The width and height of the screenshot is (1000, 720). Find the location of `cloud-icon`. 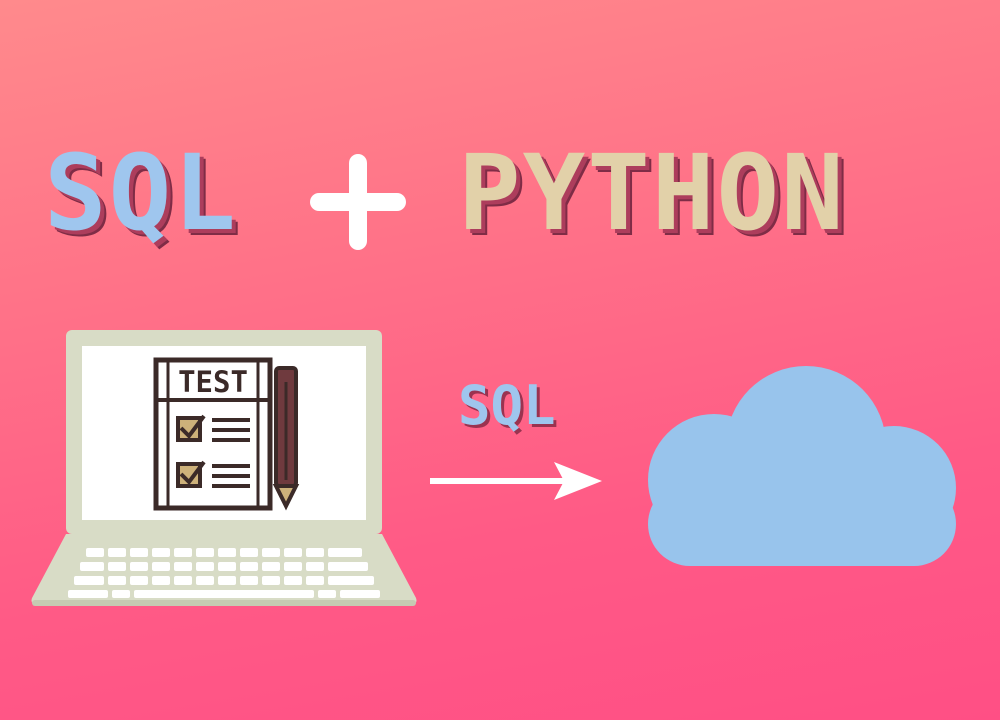

cloud-icon is located at coordinates (802, 466).